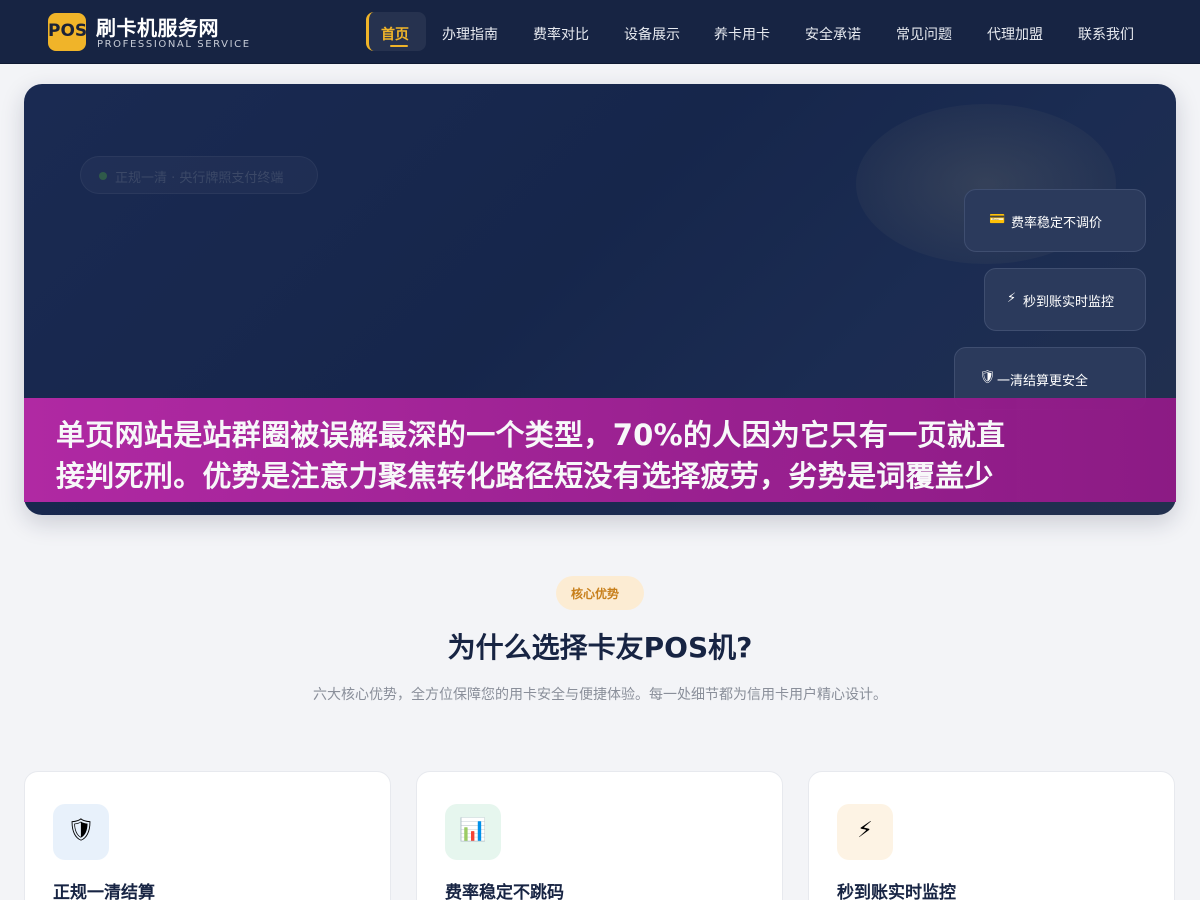 Image resolution: width=1200 pixels, height=900 pixels. I want to click on section-tag-text: 核心优势, so click(595, 594).